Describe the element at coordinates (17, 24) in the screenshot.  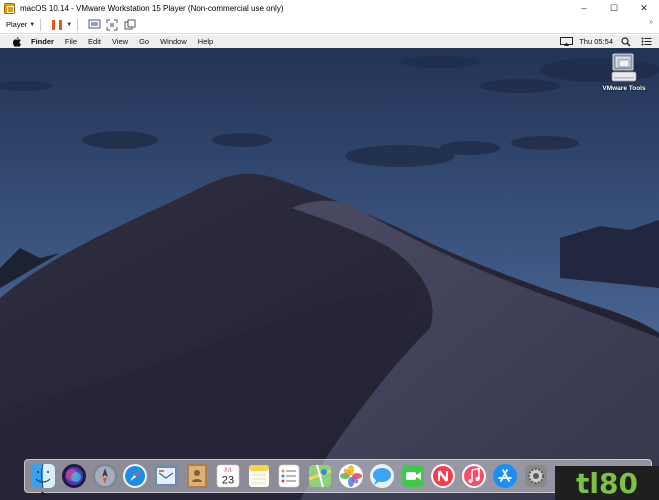
I see `player-menu-label: Player` at that location.